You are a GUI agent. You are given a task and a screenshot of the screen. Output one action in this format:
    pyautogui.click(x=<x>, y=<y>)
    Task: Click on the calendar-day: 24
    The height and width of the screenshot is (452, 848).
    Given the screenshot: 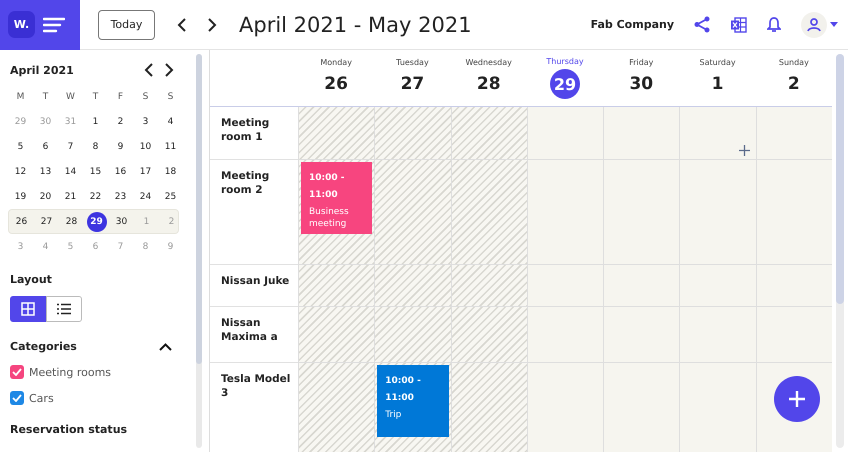 What is the action you would take?
    pyautogui.click(x=146, y=196)
    